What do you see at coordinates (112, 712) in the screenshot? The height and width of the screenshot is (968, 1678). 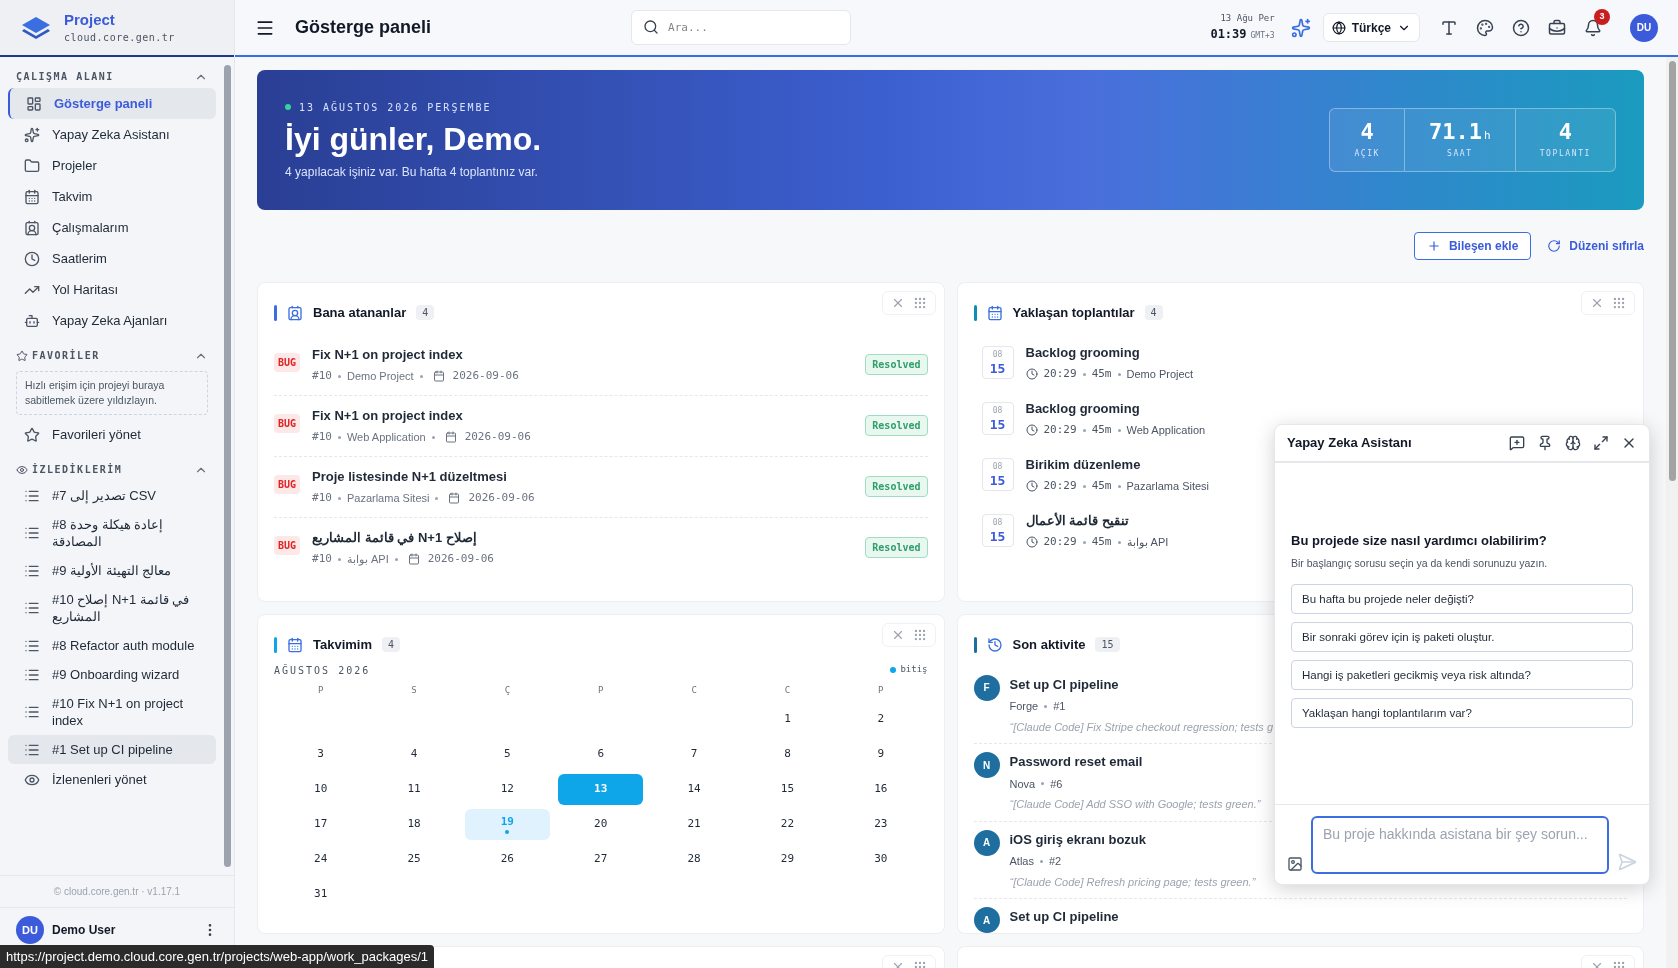 I see `sidebar-item: #10 Fix N+1 on project index` at bounding box center [112, 712].